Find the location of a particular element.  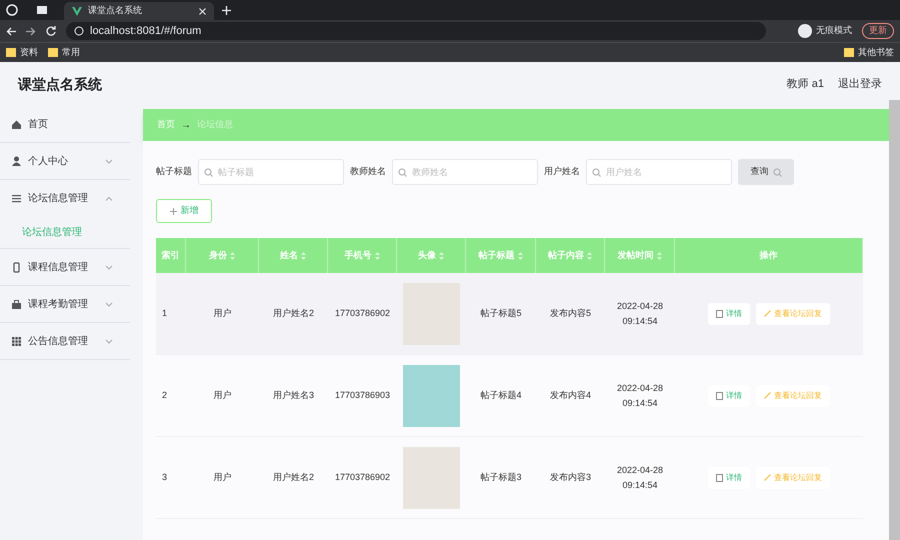

bookmark-link: 其他书签 is located at coordinates (876, 53).